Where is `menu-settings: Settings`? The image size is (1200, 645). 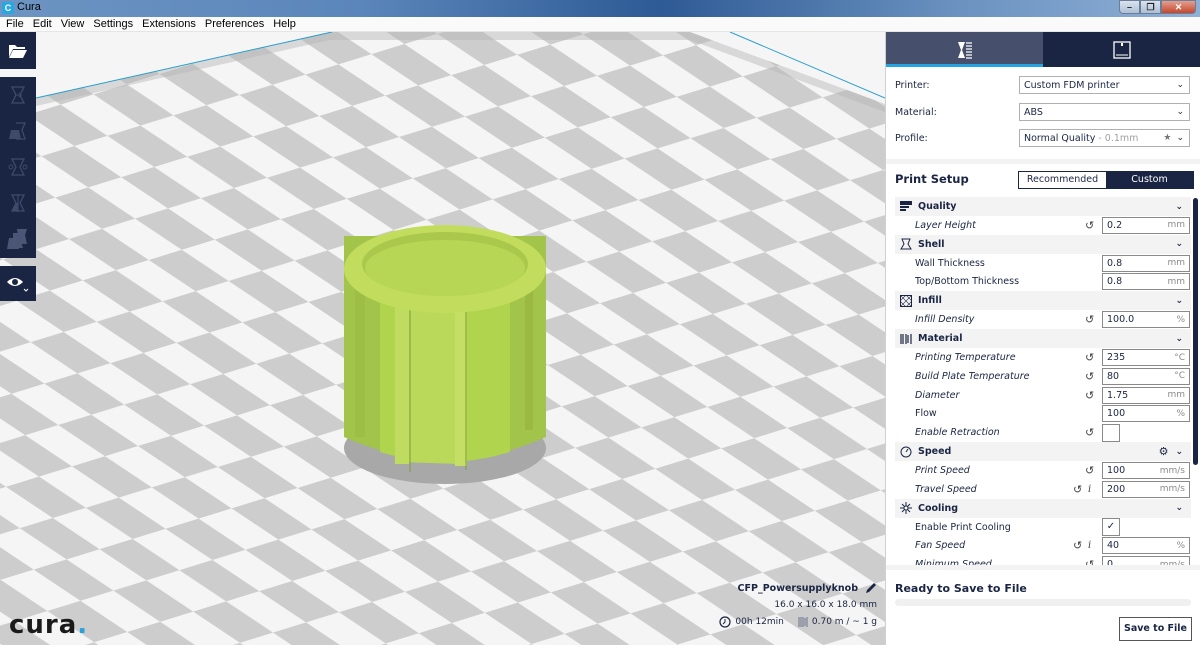
menu-settings: Settings is located at coordinates (113, 24).